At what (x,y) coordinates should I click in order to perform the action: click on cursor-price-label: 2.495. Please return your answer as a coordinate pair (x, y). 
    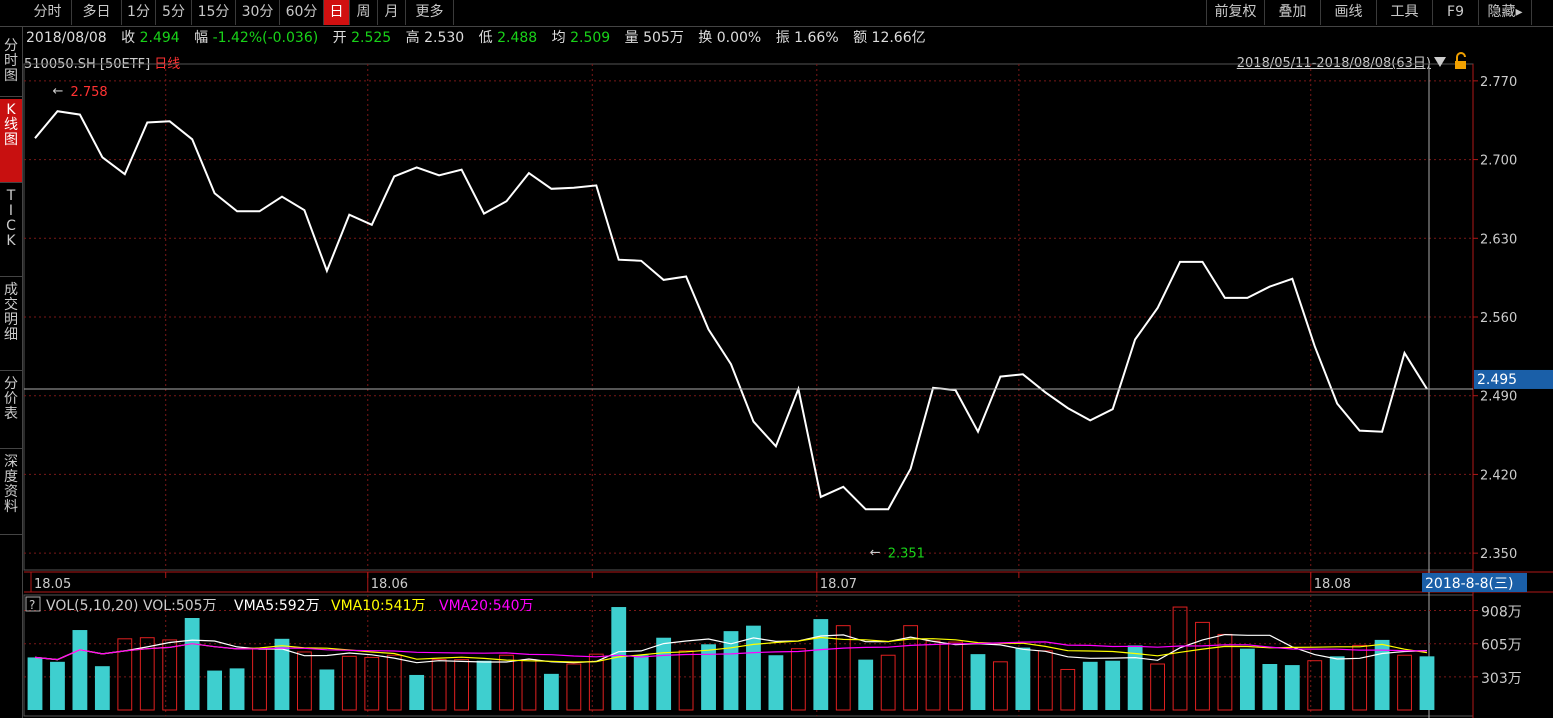
    Looking at the image, I should click on (1497, 380).